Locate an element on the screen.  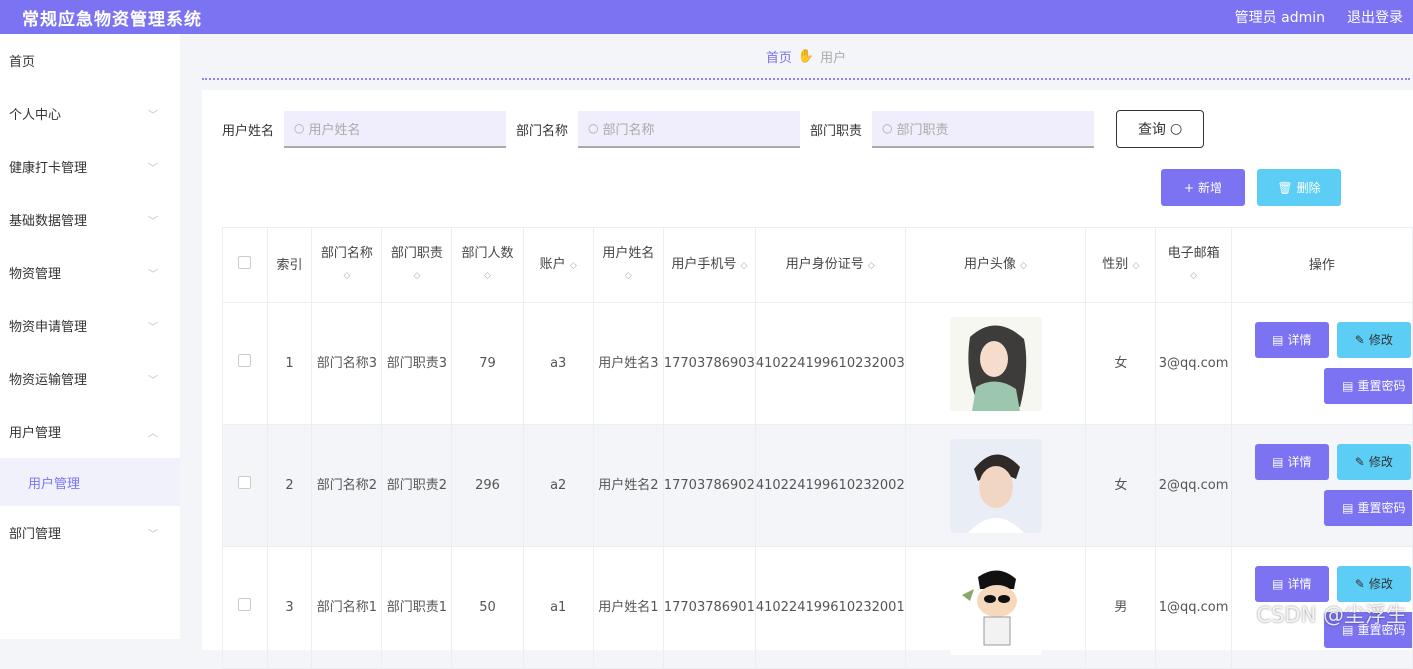
header-dept-duty: 部门职责◇ is located at coordinates (417, 265).